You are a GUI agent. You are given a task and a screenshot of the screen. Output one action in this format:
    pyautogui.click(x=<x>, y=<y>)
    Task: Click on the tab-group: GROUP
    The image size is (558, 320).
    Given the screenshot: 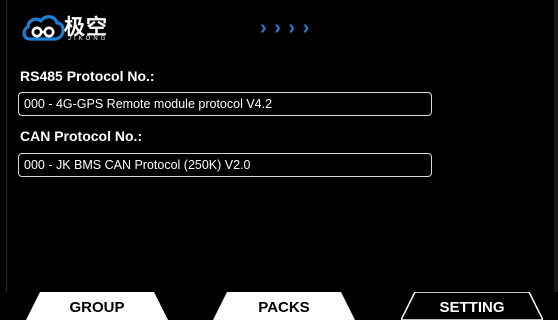 What is the action you would take?
    pyautogui.click(x=97, y=306)
    